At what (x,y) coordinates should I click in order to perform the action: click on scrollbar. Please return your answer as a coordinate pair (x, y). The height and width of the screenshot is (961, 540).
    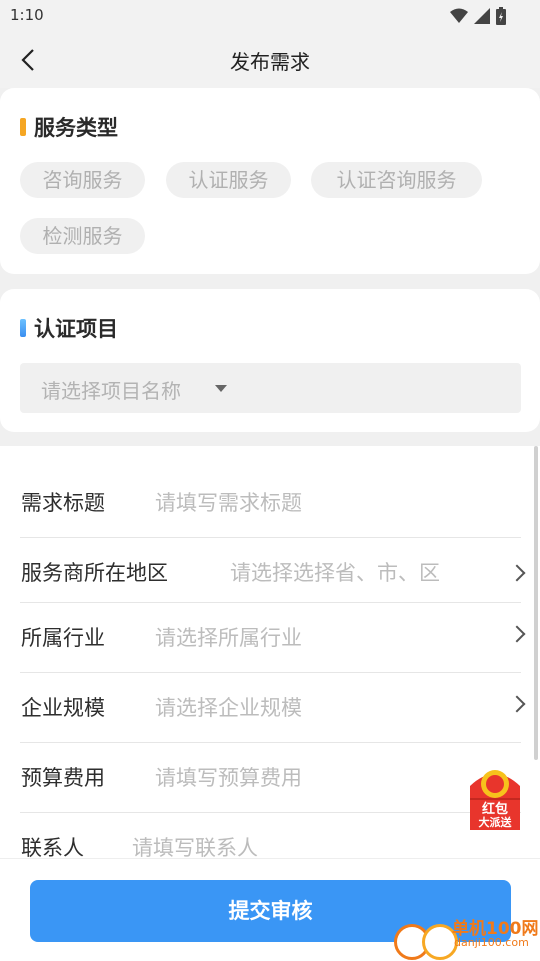
    Looking at the image, I should click on (536, 603).